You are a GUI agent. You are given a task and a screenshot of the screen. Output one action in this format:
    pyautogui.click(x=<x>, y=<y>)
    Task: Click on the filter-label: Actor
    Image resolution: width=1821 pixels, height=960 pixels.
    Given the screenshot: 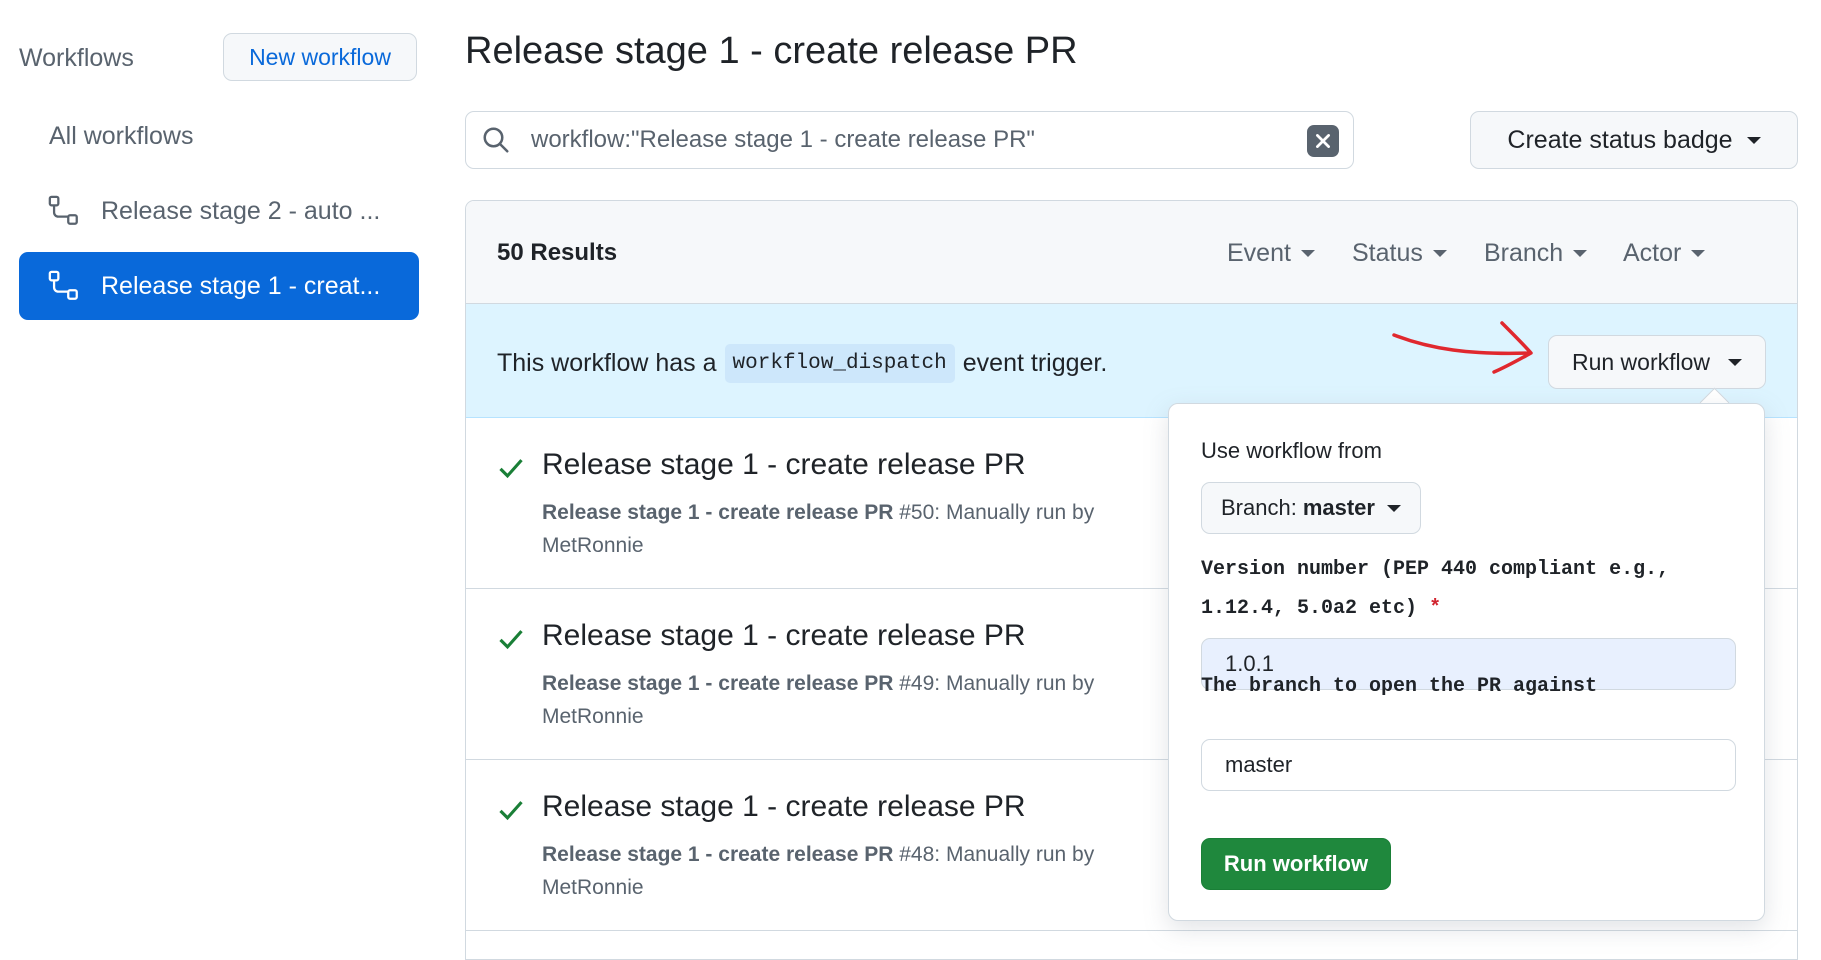 What is the action you would take?
    pyautogui.click(x=1652, y=253)
    